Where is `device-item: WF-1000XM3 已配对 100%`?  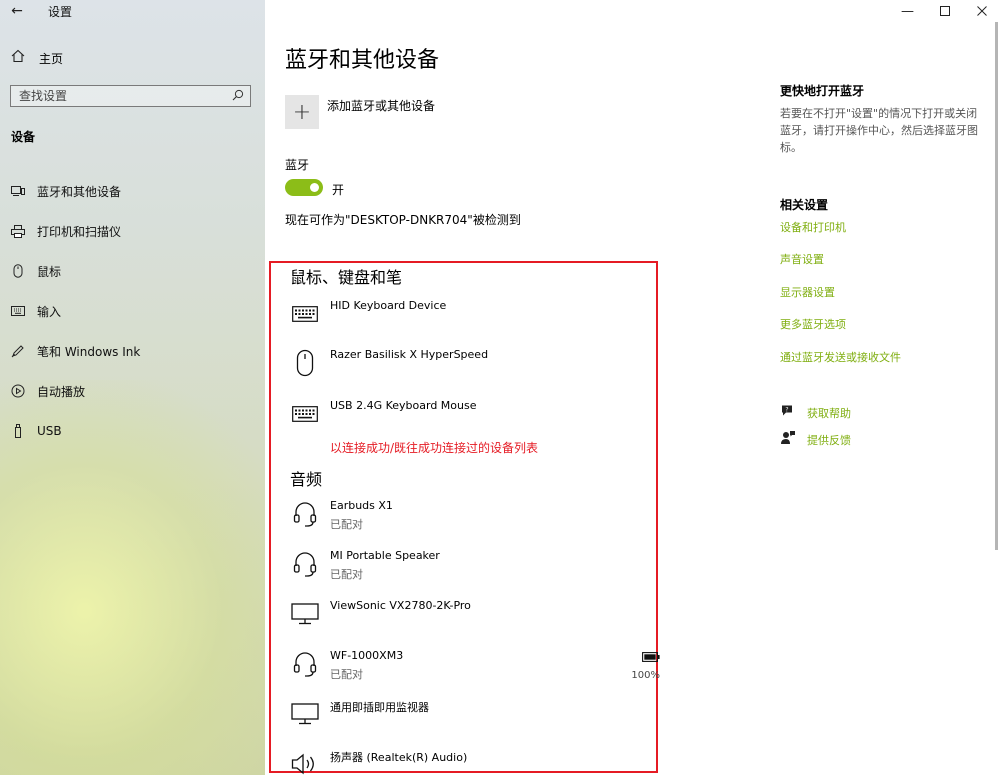
device-item: WF-1000XM3 已配对 100% is located at coordinates (475, 669).